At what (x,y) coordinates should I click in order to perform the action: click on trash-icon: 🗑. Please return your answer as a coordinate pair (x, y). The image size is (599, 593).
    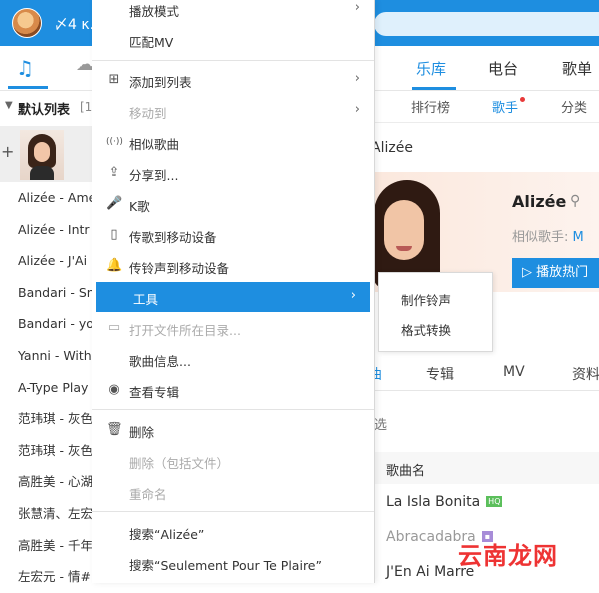
    Looking at the image, I should click on (114, 429).